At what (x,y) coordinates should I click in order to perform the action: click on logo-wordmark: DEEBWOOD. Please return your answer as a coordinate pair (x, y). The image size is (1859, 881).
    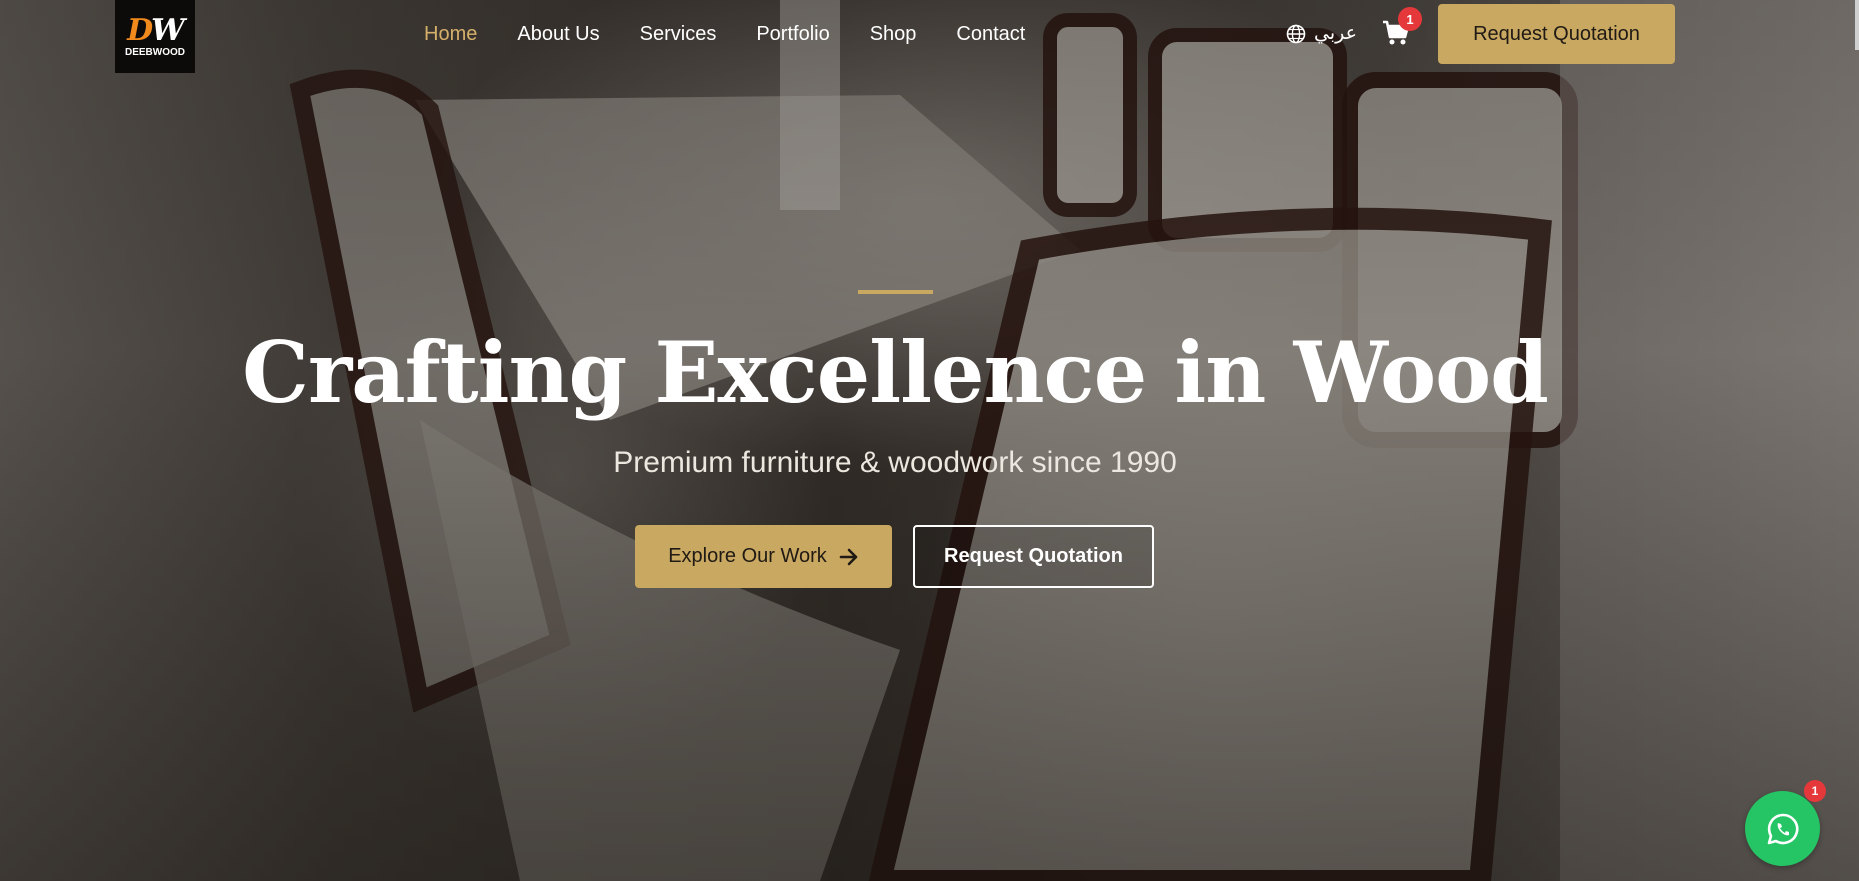
    Looking at the image, I should click on (155, 52).